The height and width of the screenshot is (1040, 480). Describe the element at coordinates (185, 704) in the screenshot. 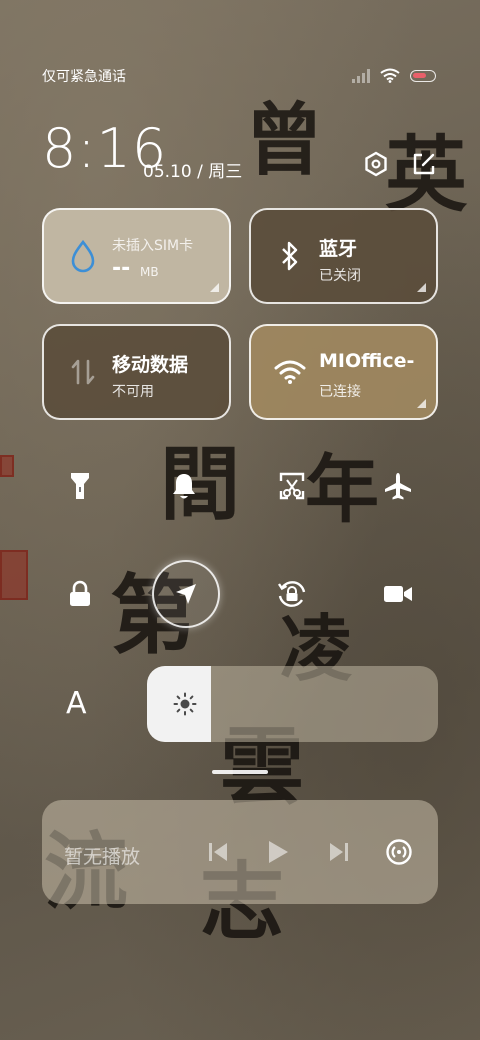

I see `sun-icon` at that location.